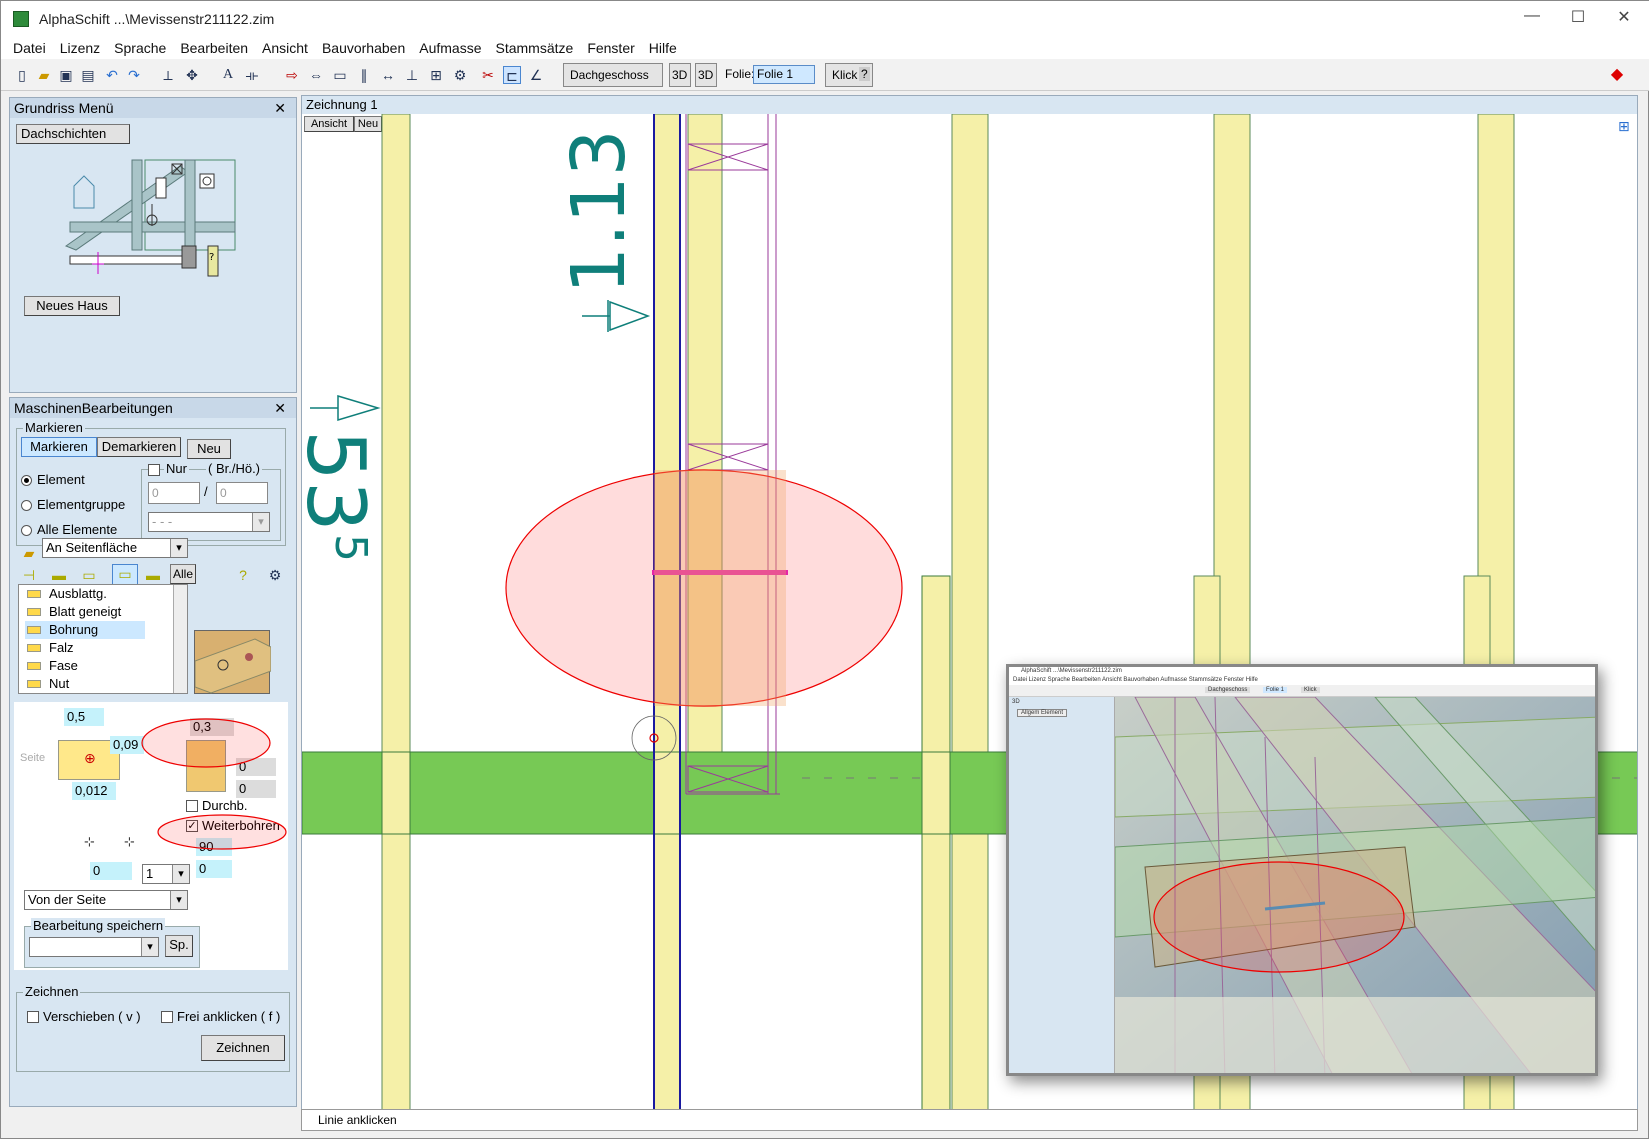  I want to click on type-icon-5: ▬, so click(153, 575).